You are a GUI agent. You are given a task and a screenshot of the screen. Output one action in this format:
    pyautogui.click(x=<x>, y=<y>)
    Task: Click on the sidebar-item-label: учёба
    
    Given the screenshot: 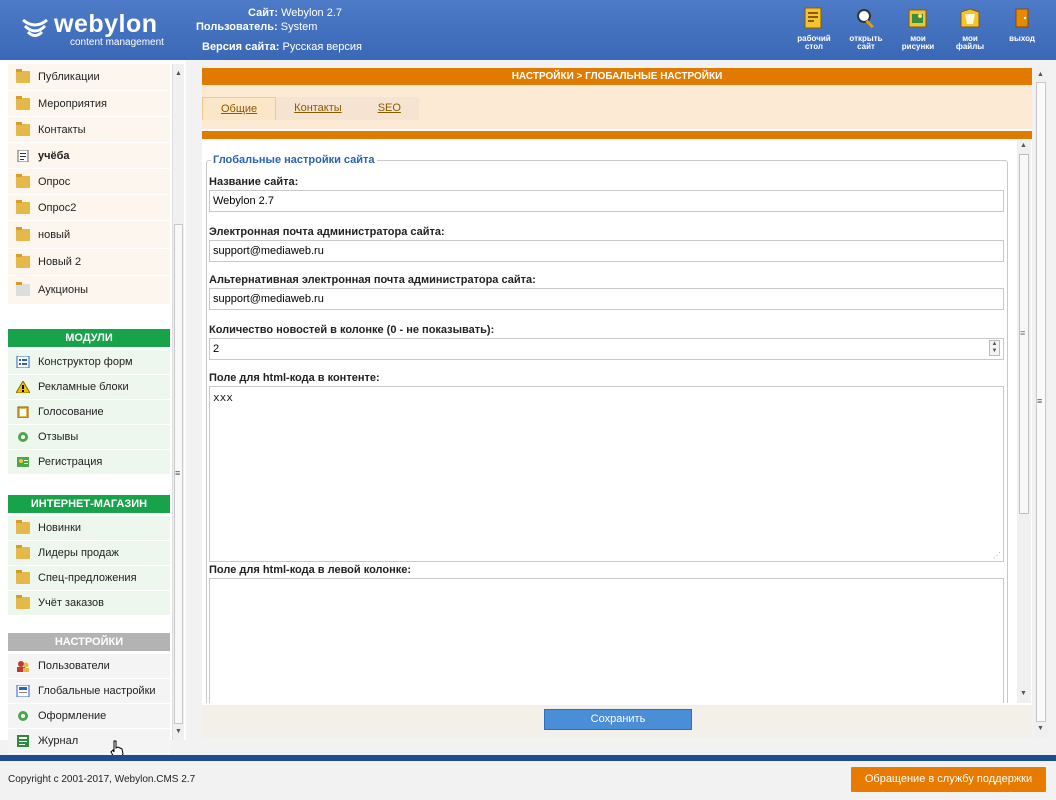 What is the action you would take?
    pyautogui.click(x=54, y=155)
    